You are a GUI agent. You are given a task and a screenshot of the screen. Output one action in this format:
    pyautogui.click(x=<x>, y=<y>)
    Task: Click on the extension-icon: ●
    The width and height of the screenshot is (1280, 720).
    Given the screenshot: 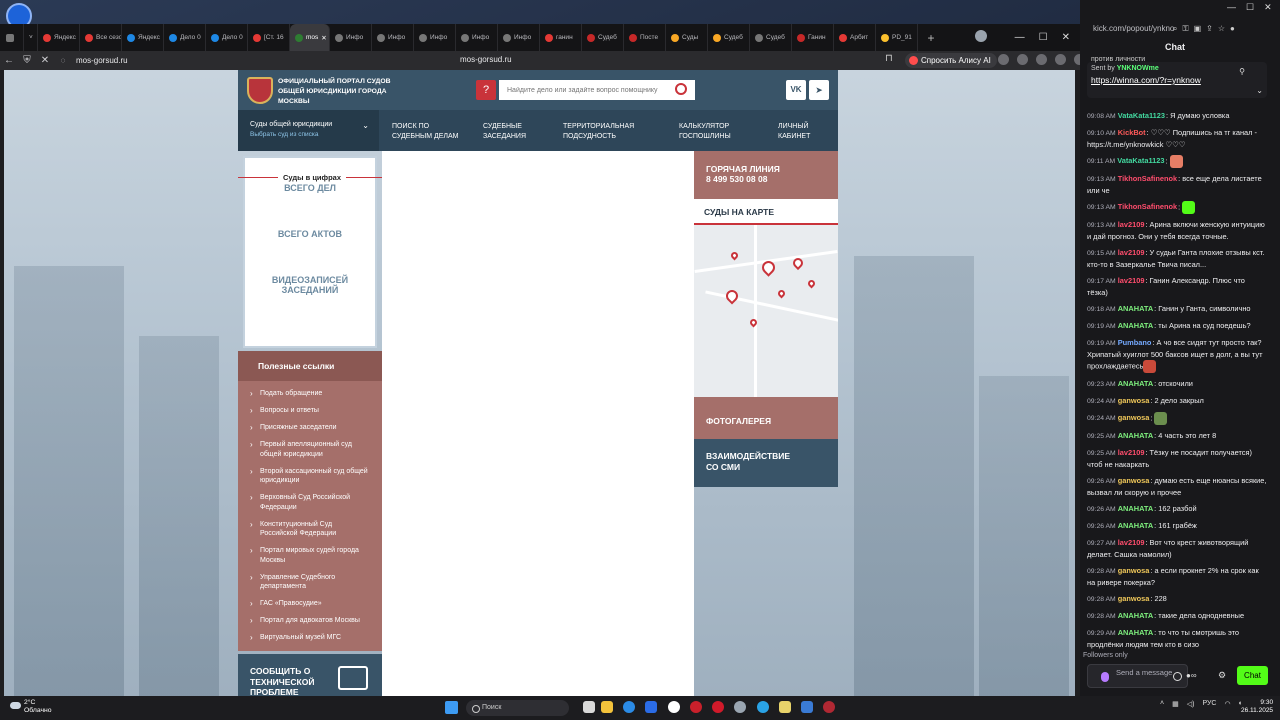 What is the action you would take?
    pyautogui.click(x=1232, y=29)
    